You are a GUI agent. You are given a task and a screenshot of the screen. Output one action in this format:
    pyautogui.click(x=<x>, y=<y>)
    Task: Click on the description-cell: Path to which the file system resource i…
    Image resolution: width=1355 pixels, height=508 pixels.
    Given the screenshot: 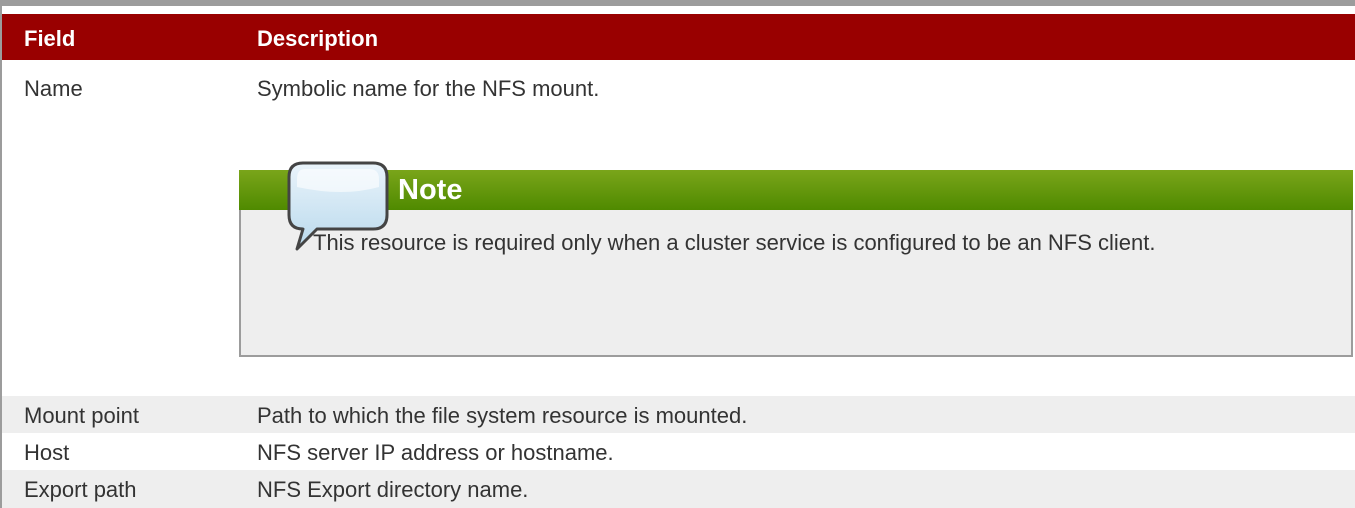 What is the action you would take?
    pyautogui.click(x=502, y=415)
    